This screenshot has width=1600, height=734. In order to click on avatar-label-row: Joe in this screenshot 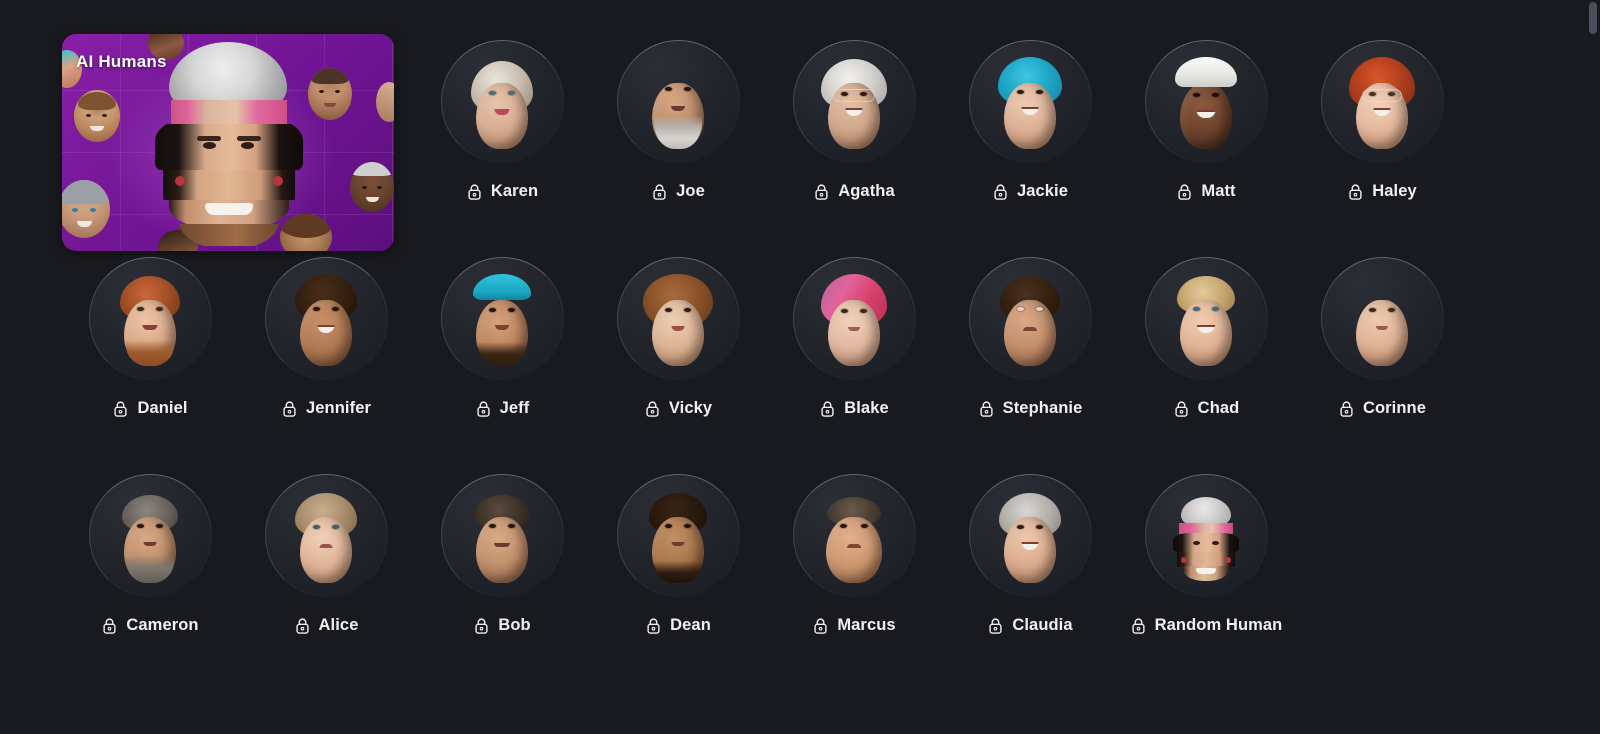, I will do `click(678, 191)`.